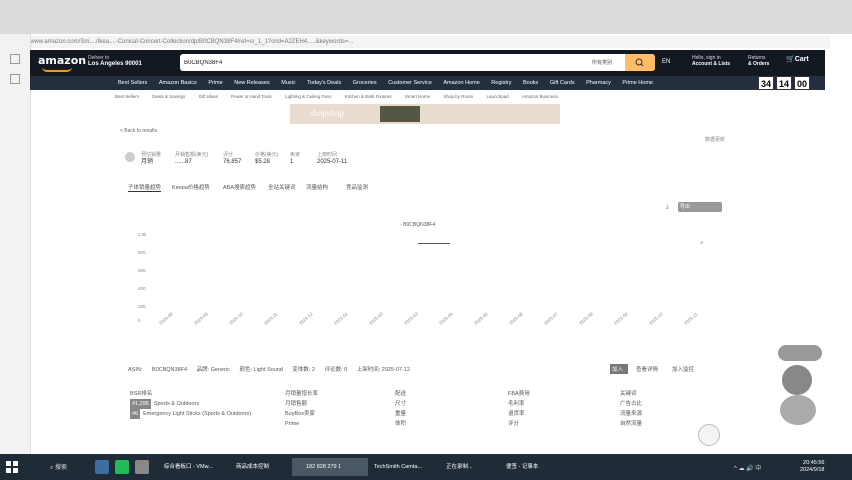 The height and width of the screenshot is (480, 852). Describe the element at coordinates (251, 96) in the screenshot. I see `subnav-item: Power & Hand Tools` at that location.